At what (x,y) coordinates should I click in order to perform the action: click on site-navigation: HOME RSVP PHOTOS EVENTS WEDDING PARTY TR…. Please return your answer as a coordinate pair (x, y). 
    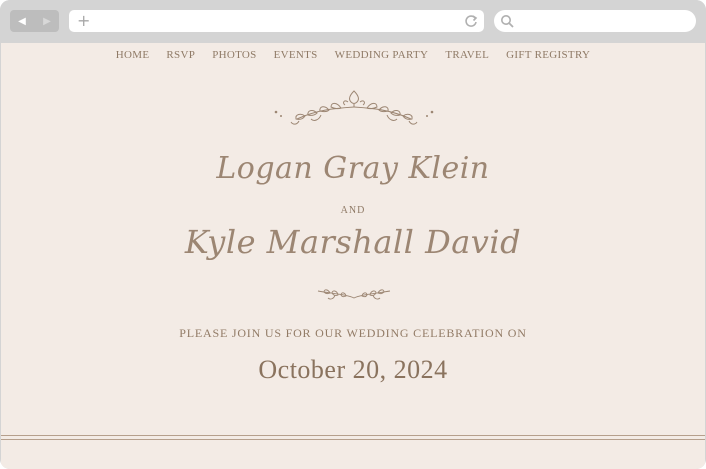
    Looking at the image, I should click on (353, 55).